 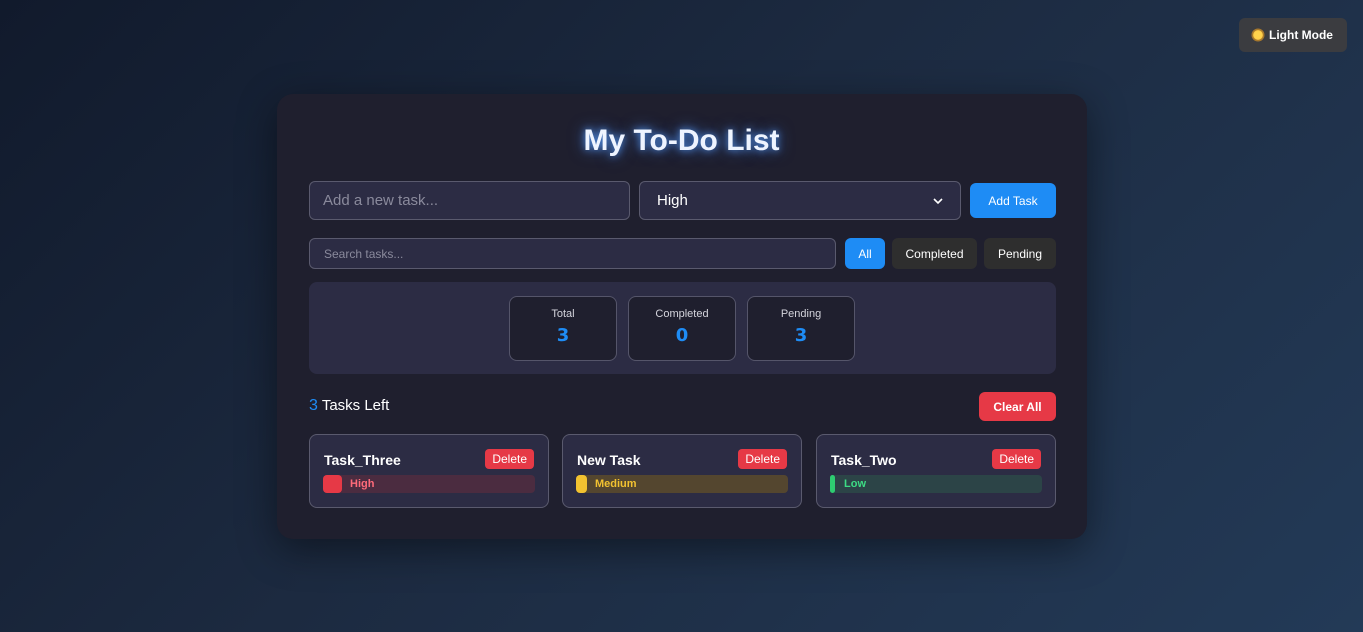 I want to click on tasks-left-summary: 3 Tasks Left, so click(x=349, y=406).